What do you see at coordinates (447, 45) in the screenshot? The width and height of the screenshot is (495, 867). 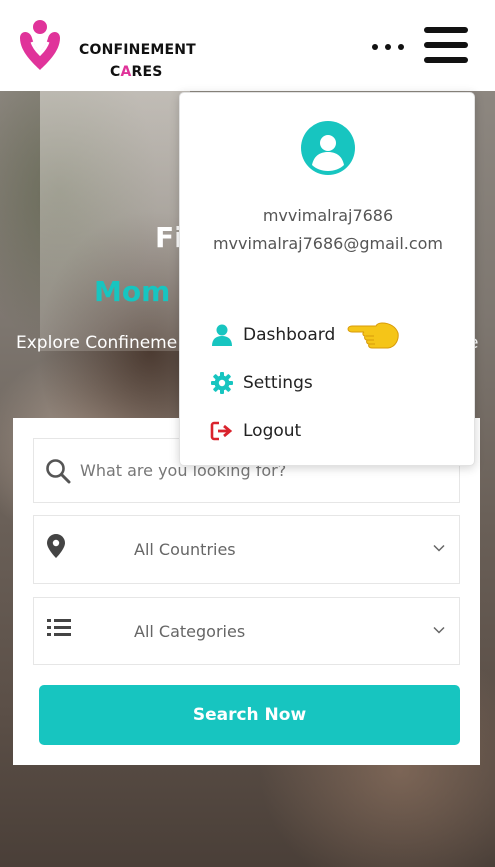 I see `hamburger-menu-icon` at bounding box center [447, 45].